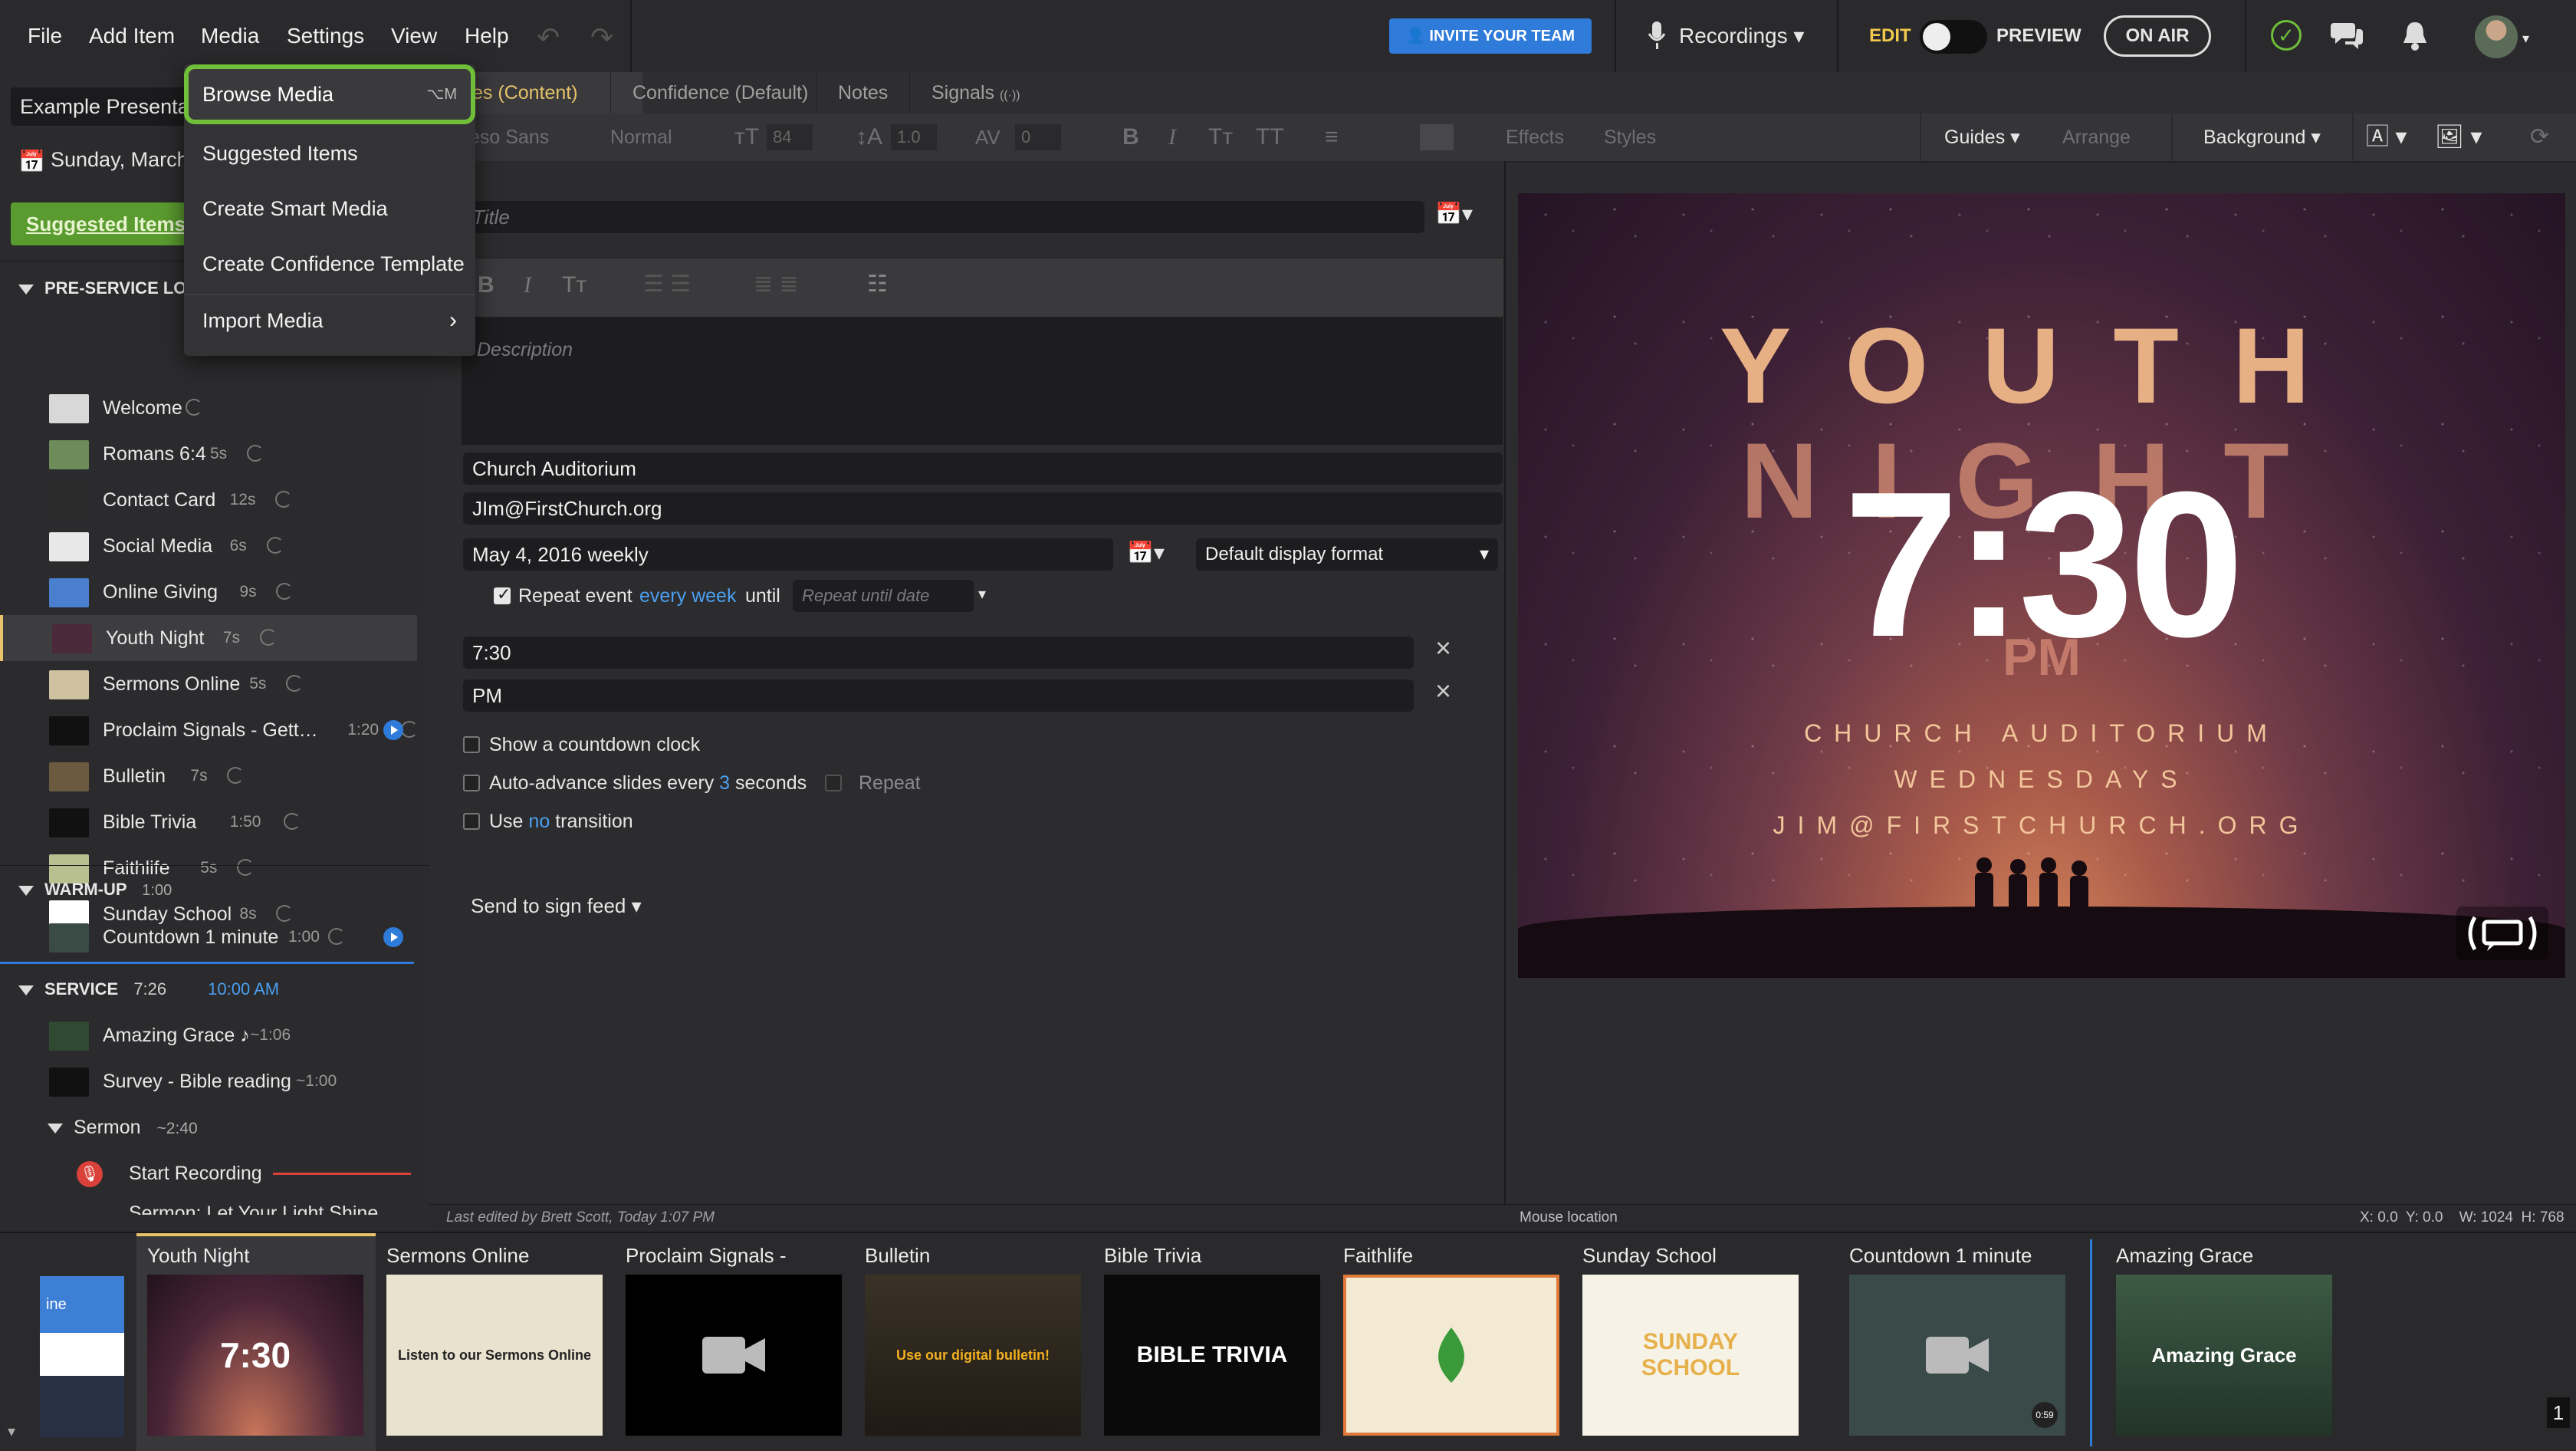 The height and width of the screenshot is (1451, 2576). What do you see at coordinates (1957, 1342) in the screenshot?
I see `strip-card: Countdown 1 minute 0:59` at bounding box center [1957, 1342].